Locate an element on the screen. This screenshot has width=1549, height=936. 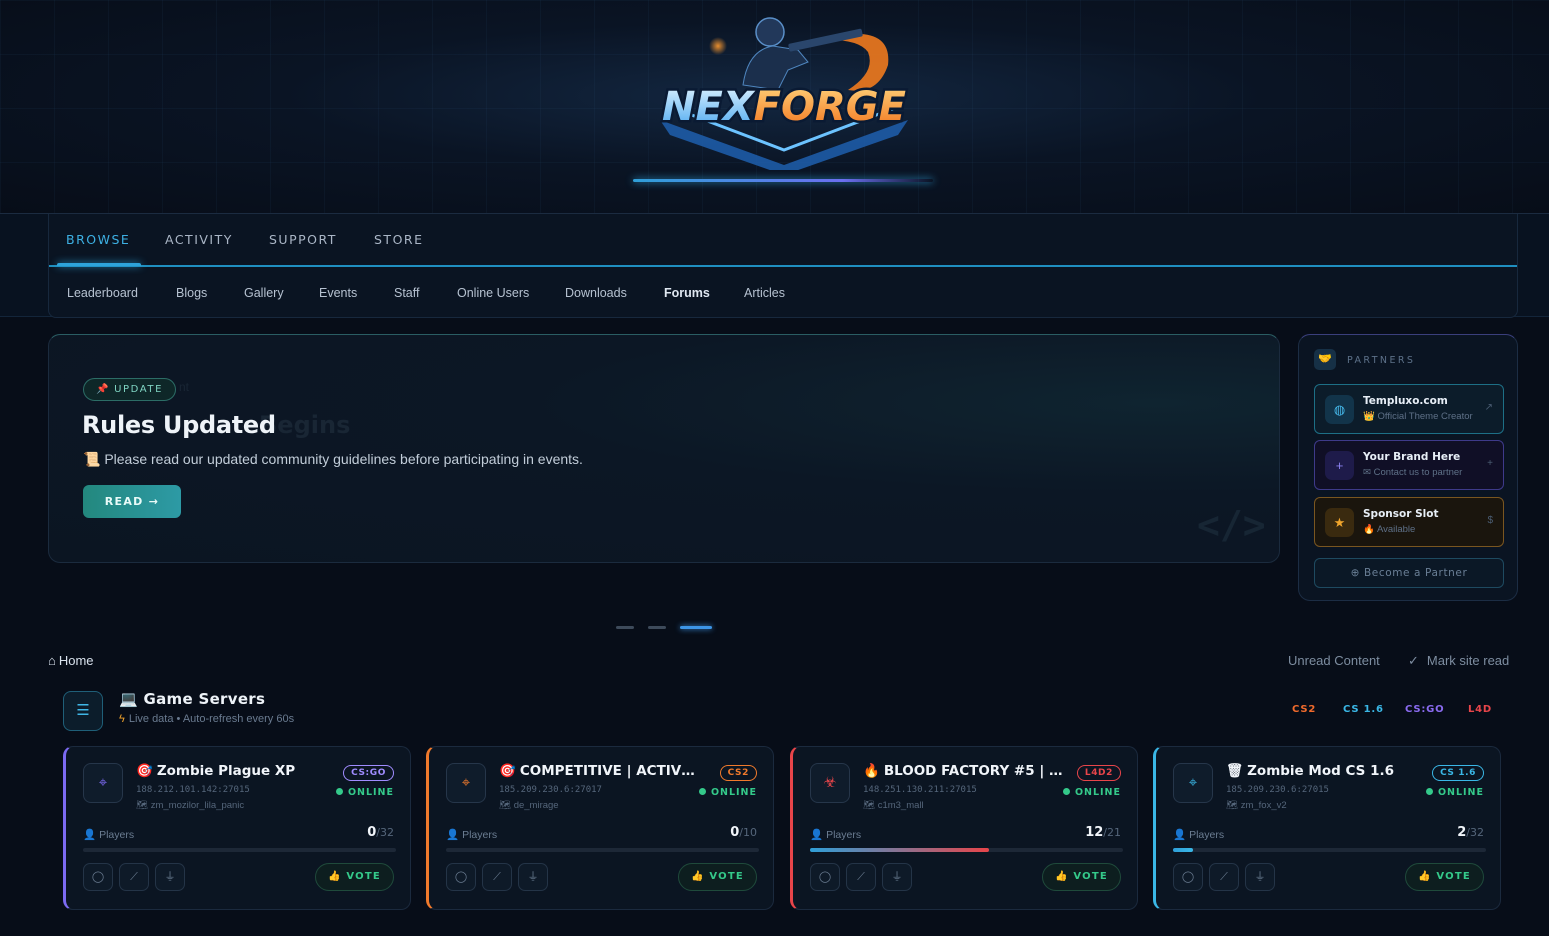
player-count: 2/32 is located at coordinates (1470, 832).